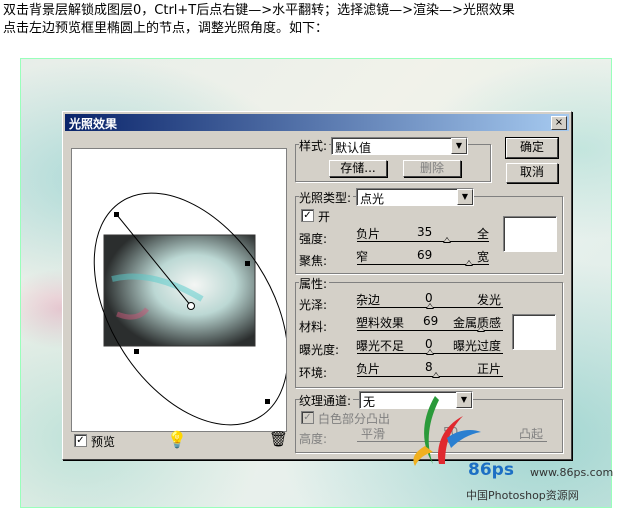 Image resolution: width=617 pixels, height=508 pixels. Describe the element at coordinates (532, 148) in the screenshot. I see `ok-button: 确定` at that location.